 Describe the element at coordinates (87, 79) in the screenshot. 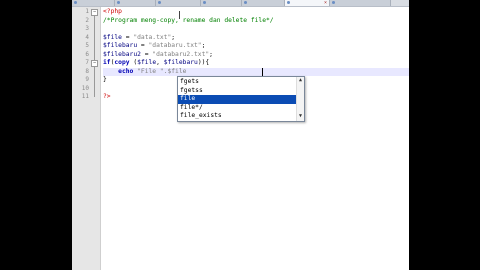

I see `line-number: 9` at that location.